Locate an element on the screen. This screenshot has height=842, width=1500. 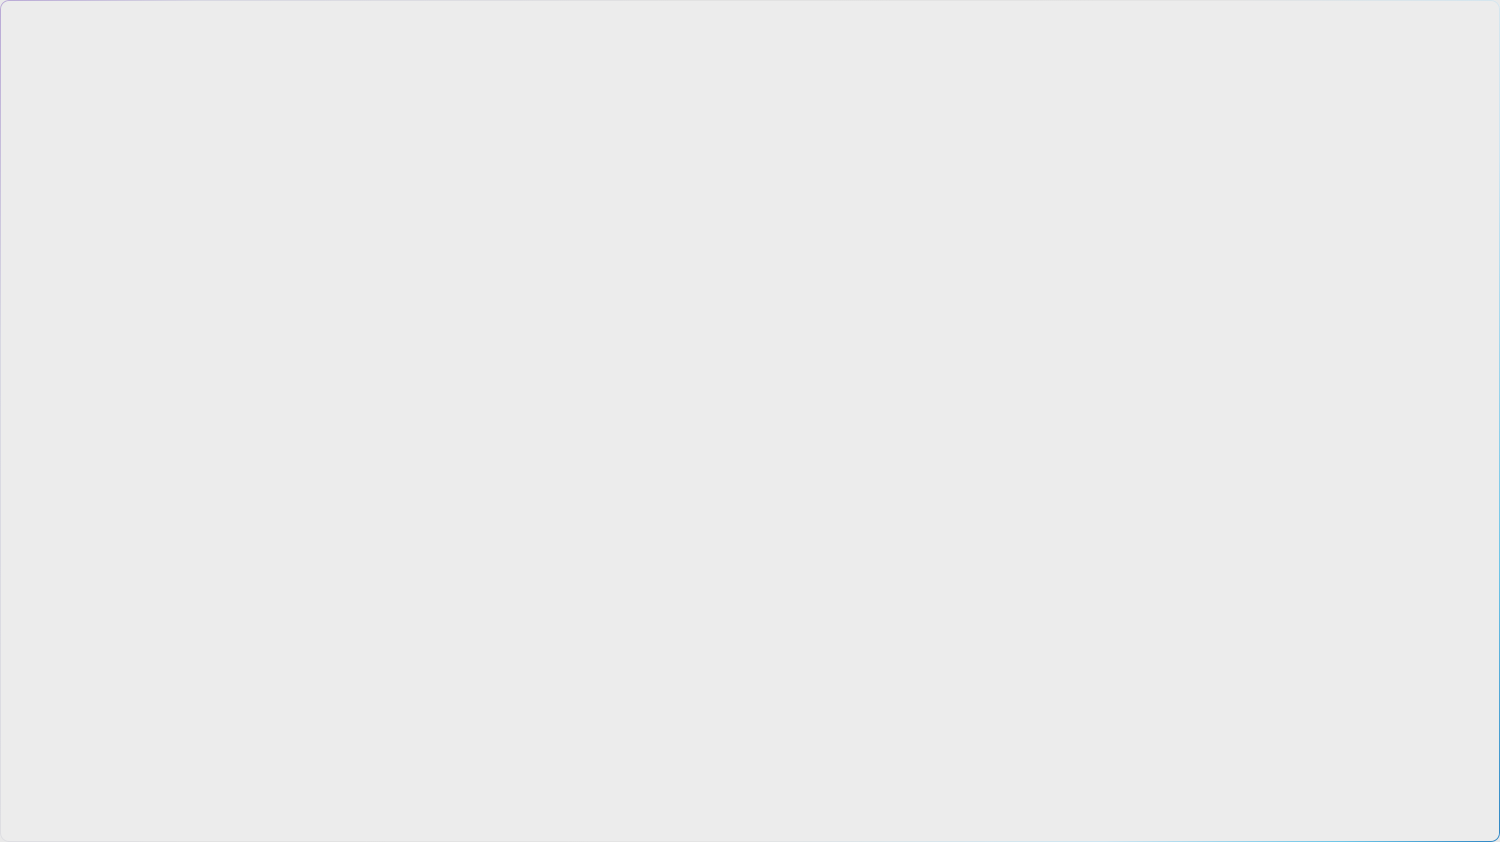
avatar is located at coordinates (1336, 22).